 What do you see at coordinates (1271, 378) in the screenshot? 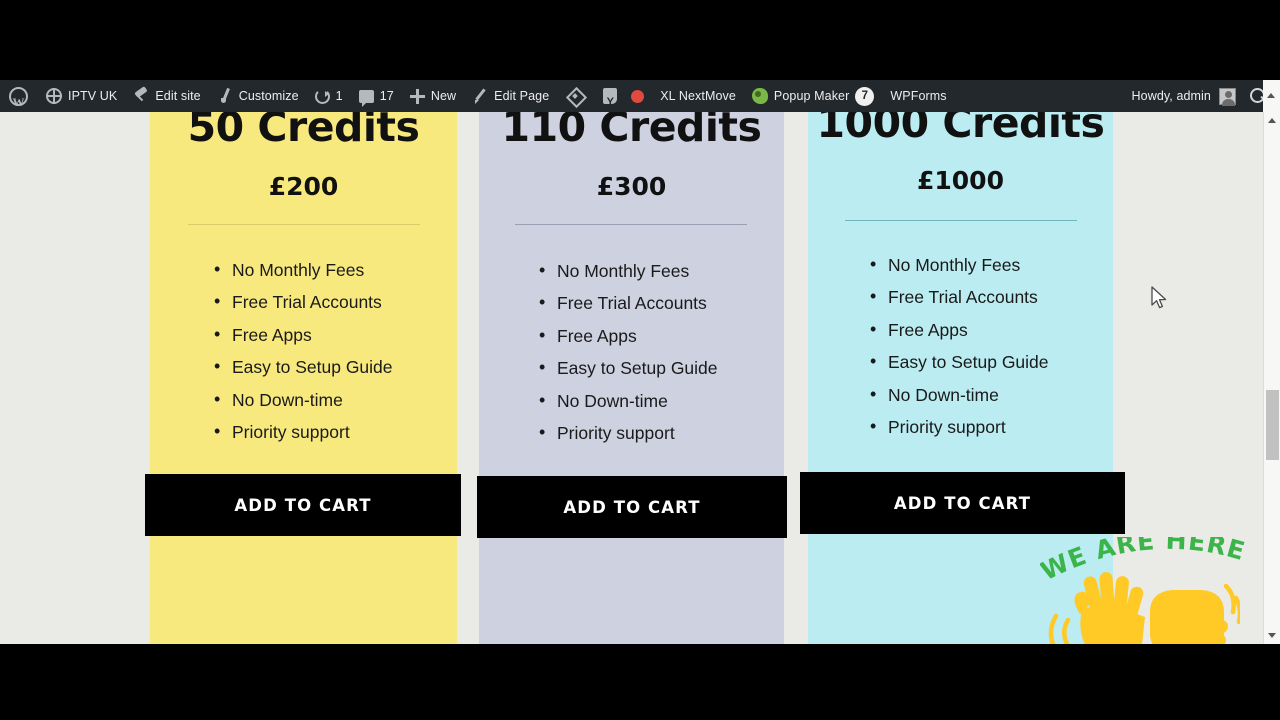
I see `page-scrollbar` at bounding box center [1271, 378].